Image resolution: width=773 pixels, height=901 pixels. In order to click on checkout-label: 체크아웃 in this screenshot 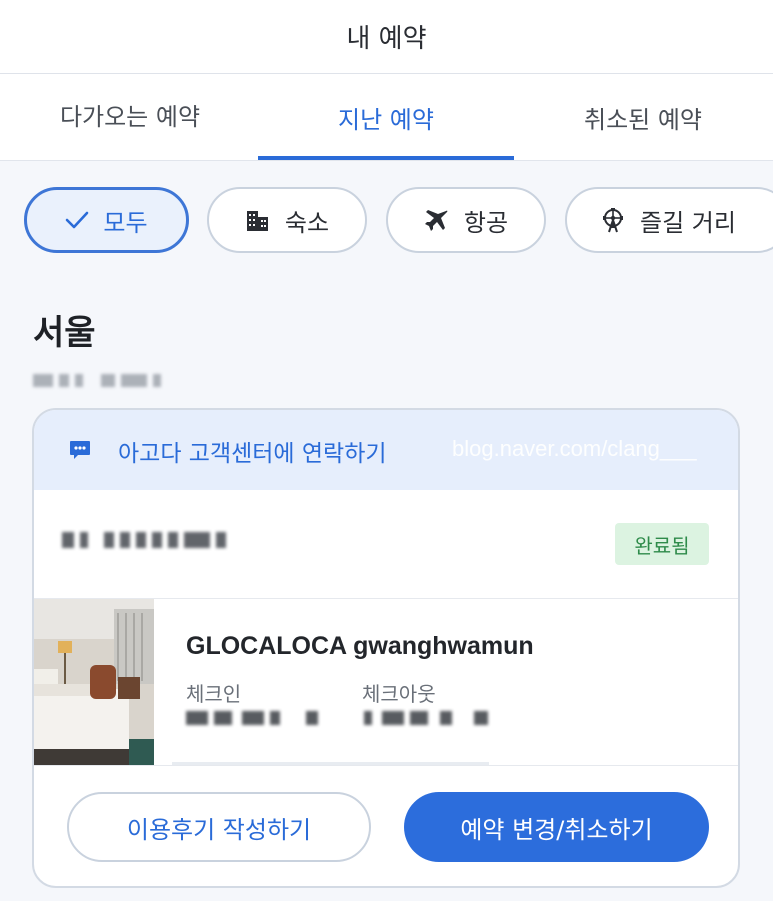, I will do `click(399, 694)`.